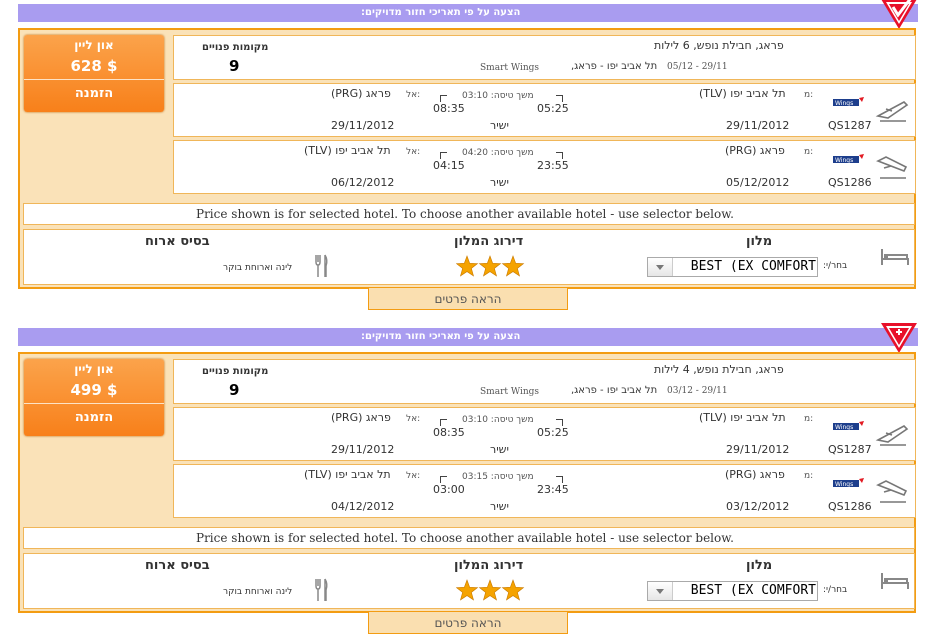 Image resolution: width=937 pixels, height=642 pixels. What do you see at coordinates (321, 589) in the screenshot?
I see `fork-knife-icon` at bounding box center [321, 589].